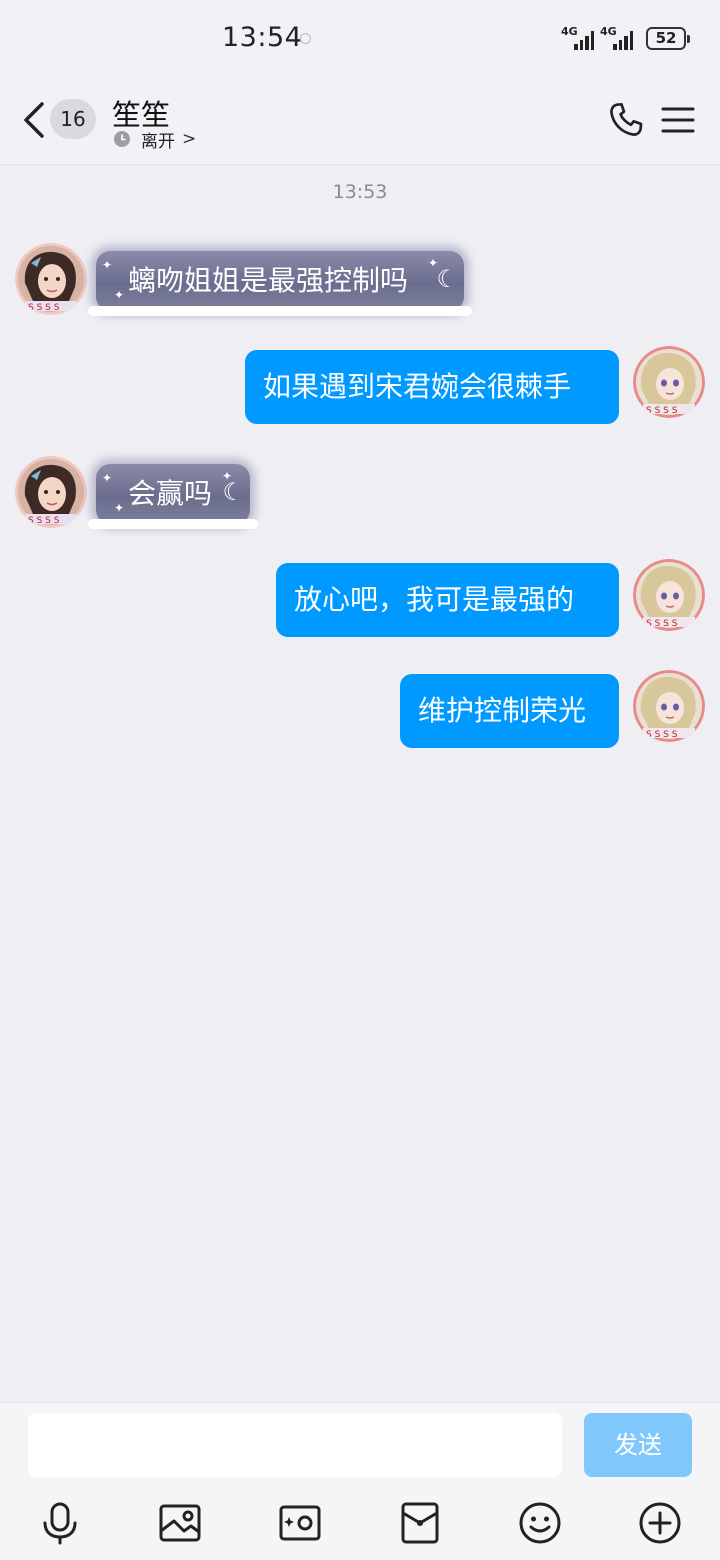 The height and width of the screenshot is (1560, 720). I want to click on image-button, so click(180, 1523).